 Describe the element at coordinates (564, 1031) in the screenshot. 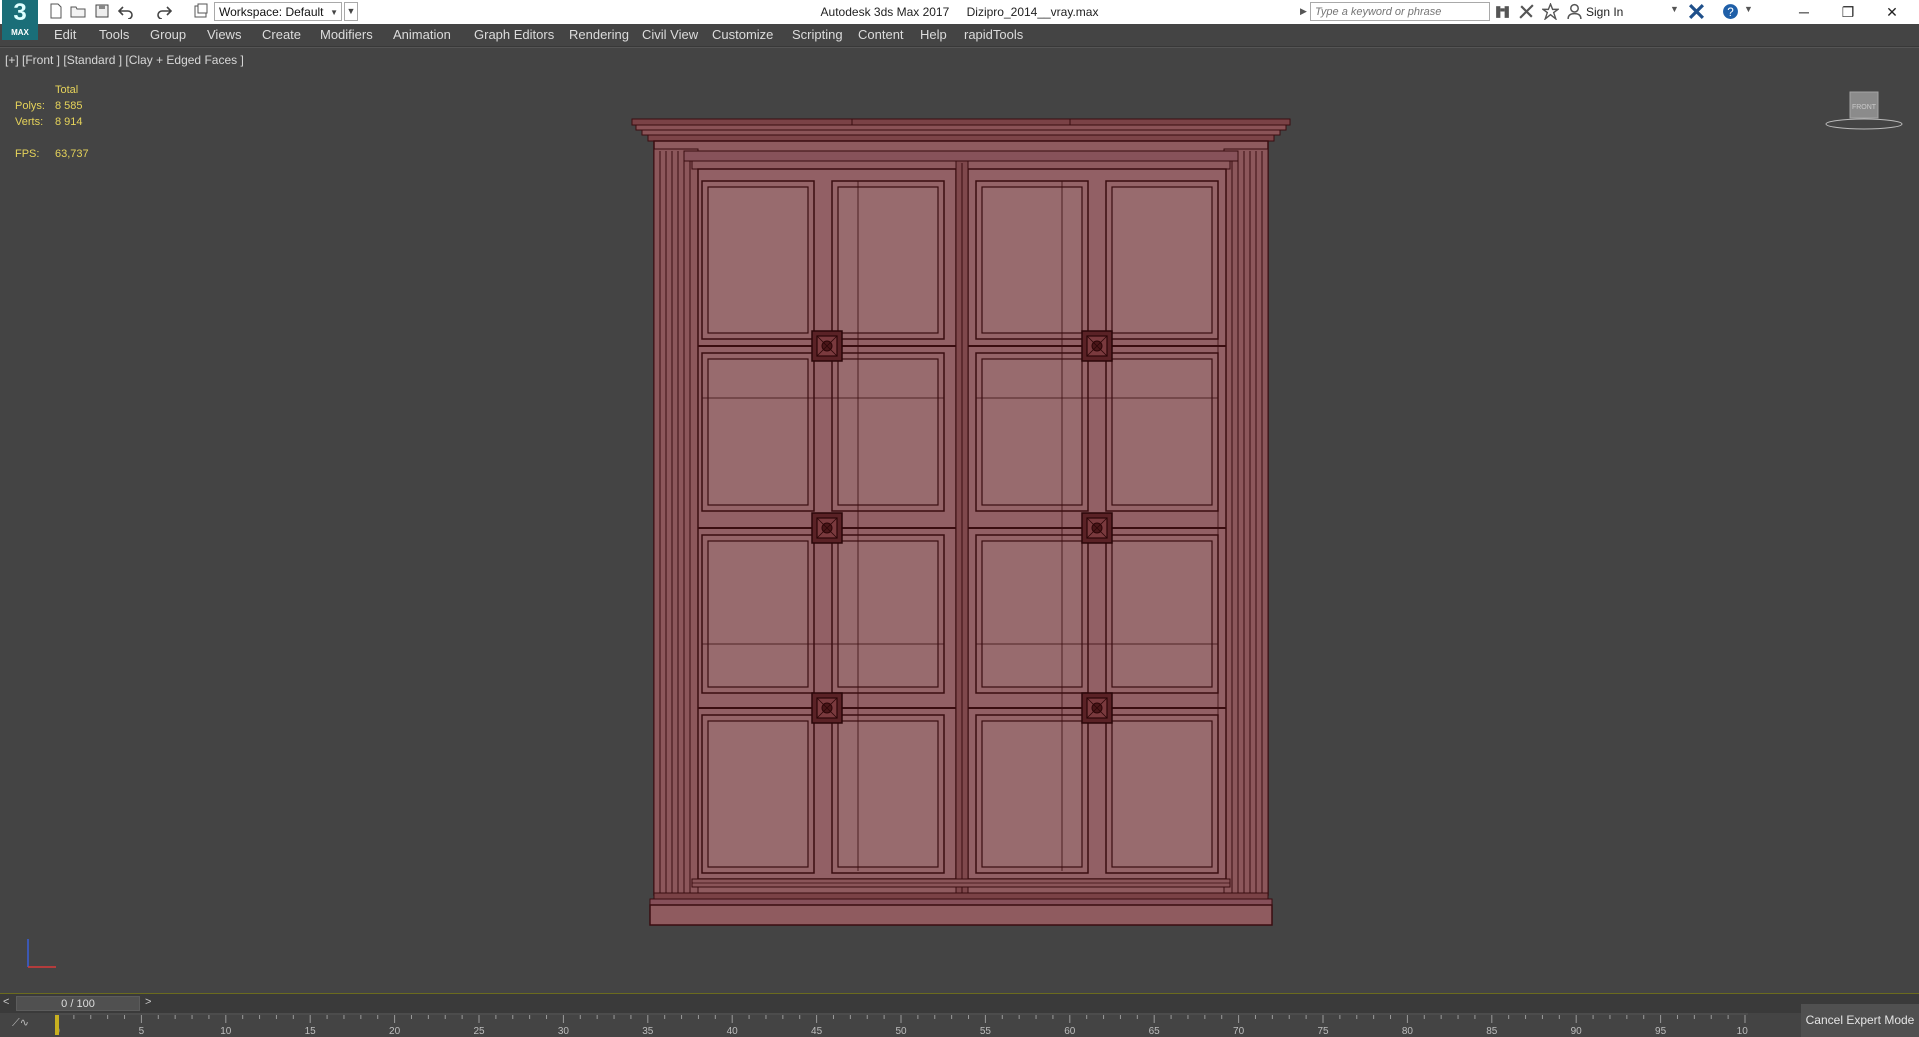

I see `timeline-tick-label: 30` at that location.